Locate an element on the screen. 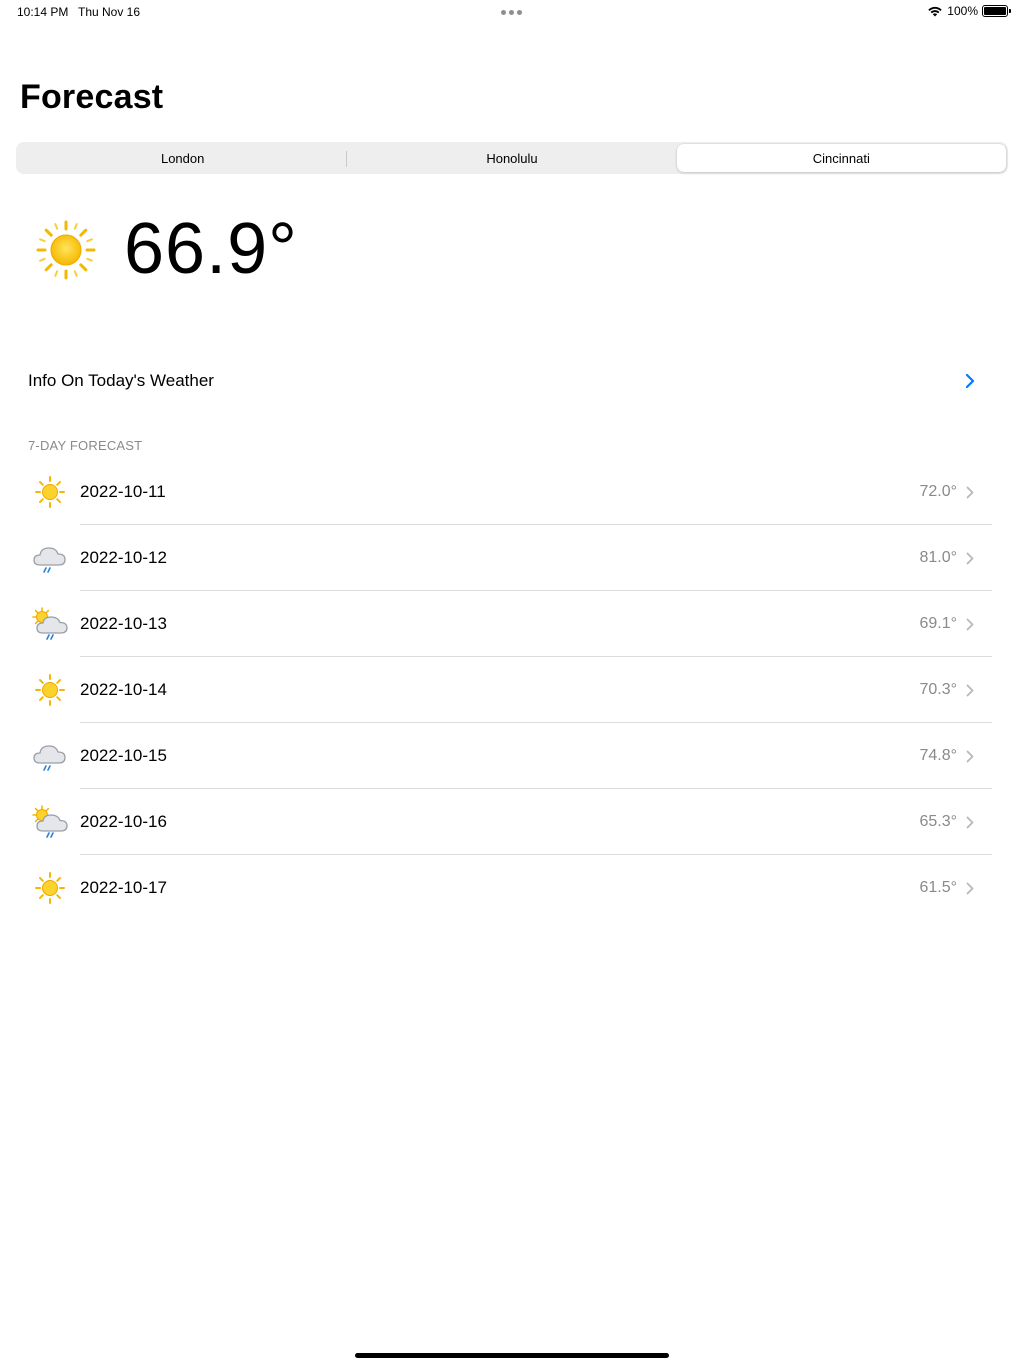 This screenshot has width=1024, height=1366. forecast-row: 2022-10-15 74.8° is located at coordinates (512, 756).